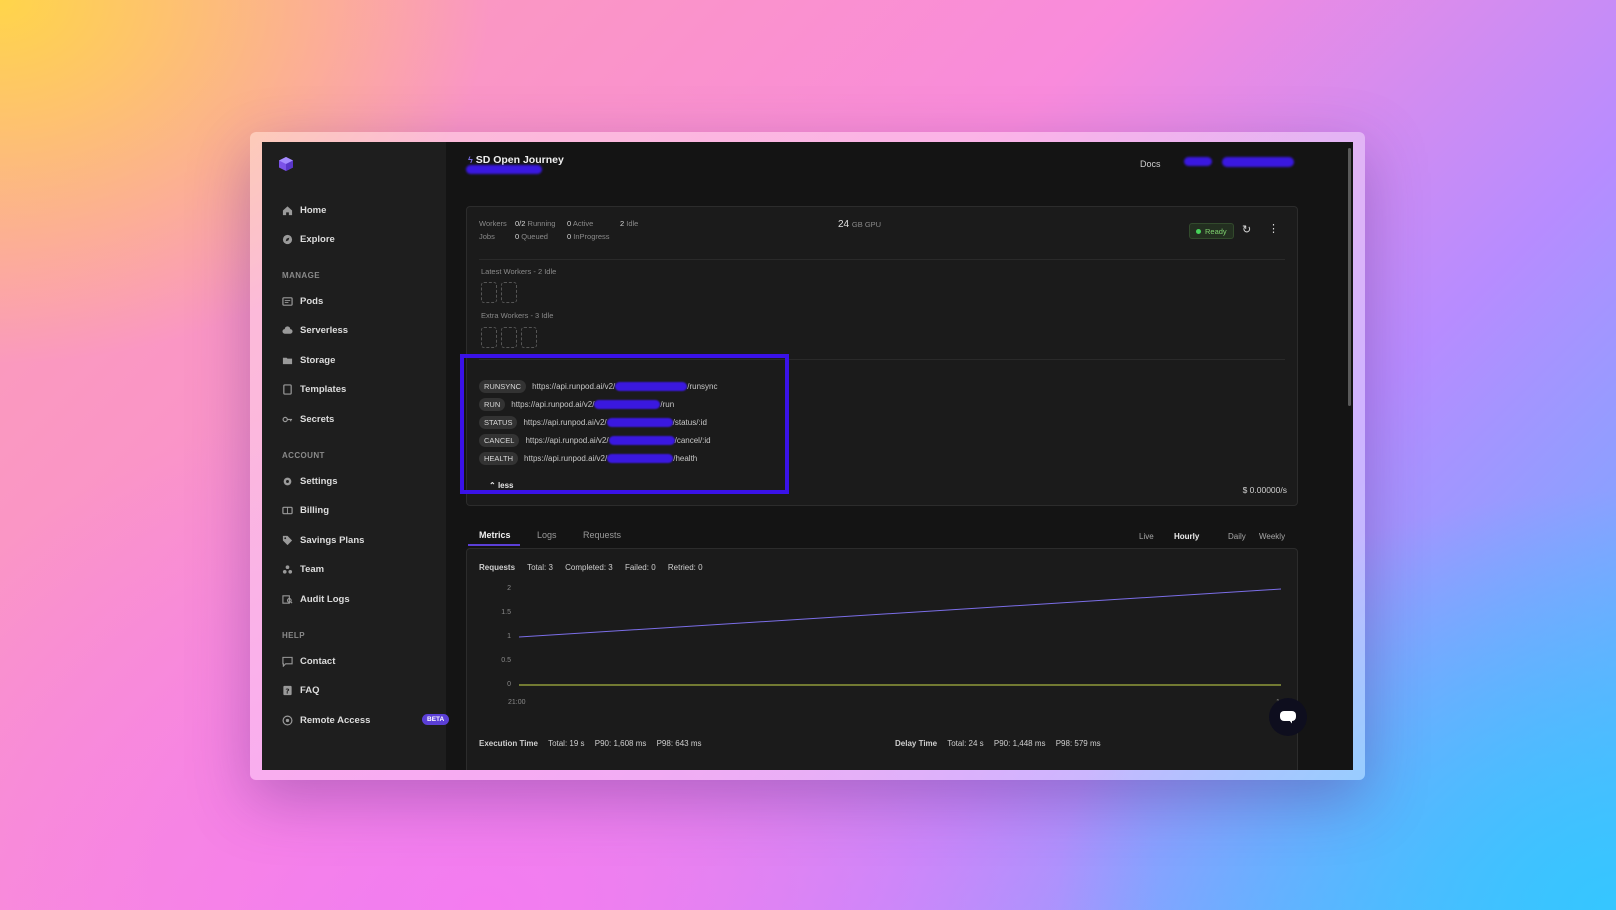 The width and height of the screenshot is (1616, 910). What do you see at coordinates (1078, 743) in the screenshot?
I see `delay-p98: P98: 579 ms` at bounding box center [1078, 743].